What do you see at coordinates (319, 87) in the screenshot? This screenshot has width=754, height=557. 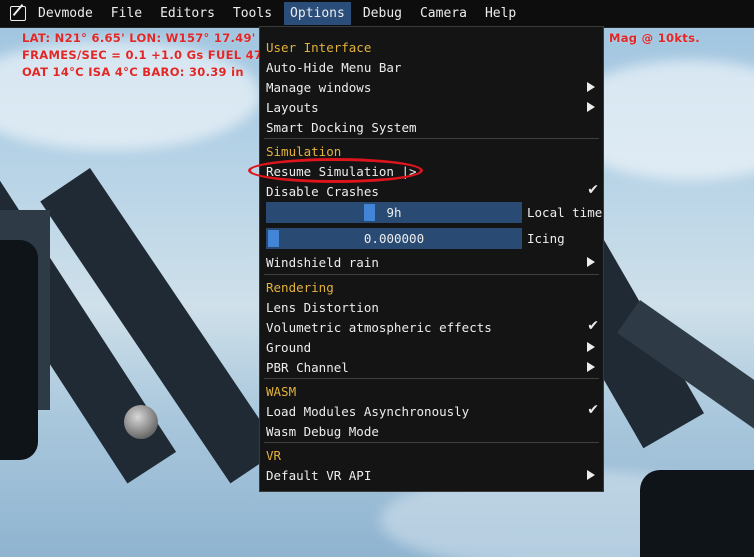 I see `menu-item-label: Manage windows` at bounding box center [319, 87].